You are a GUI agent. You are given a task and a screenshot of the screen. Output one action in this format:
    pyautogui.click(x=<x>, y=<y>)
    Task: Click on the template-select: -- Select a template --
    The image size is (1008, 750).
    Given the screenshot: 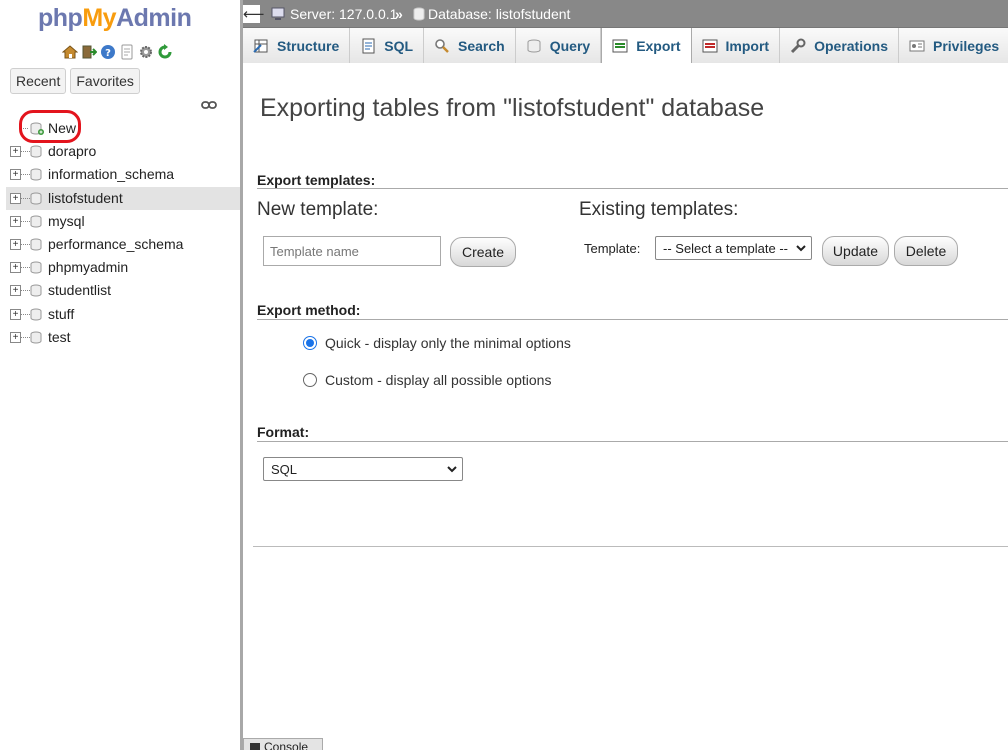 What is the action you would take?
    pyautogui.click(x=733, y=248)
    